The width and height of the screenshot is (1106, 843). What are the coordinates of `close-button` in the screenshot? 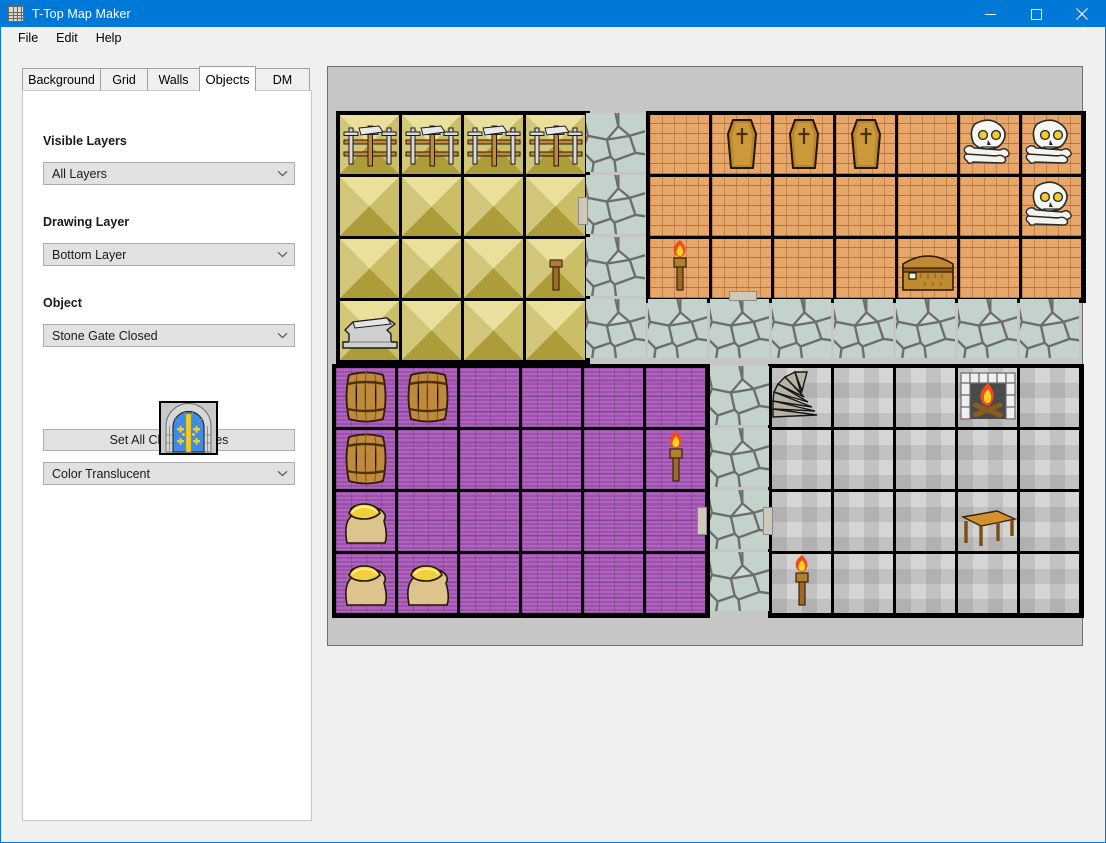 It's located at (1082, 14).